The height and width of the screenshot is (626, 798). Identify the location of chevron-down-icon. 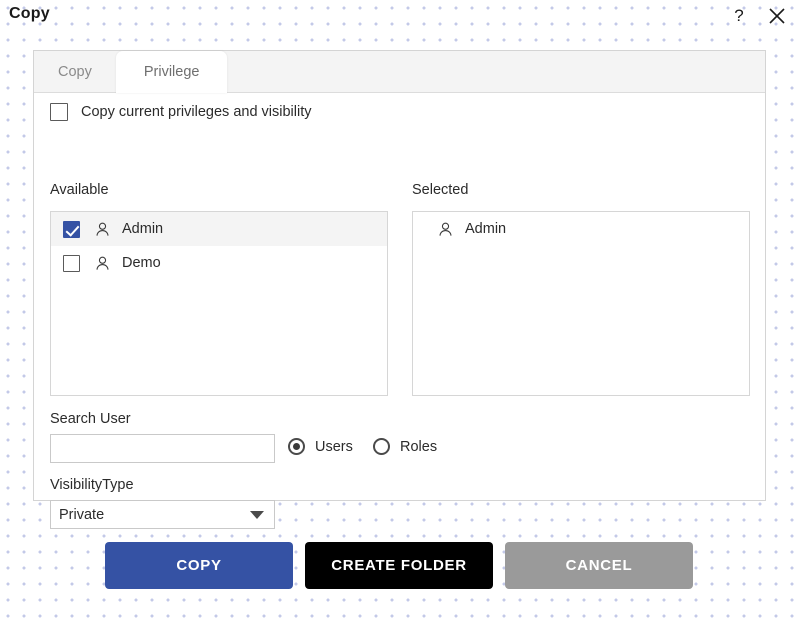
(257, 514).